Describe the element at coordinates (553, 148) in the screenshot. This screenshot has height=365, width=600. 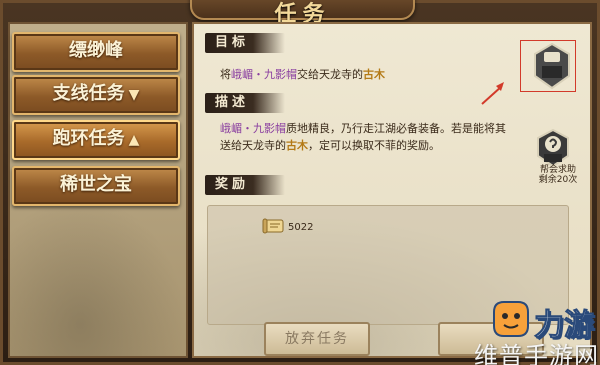
I see `help-icon` at that location.